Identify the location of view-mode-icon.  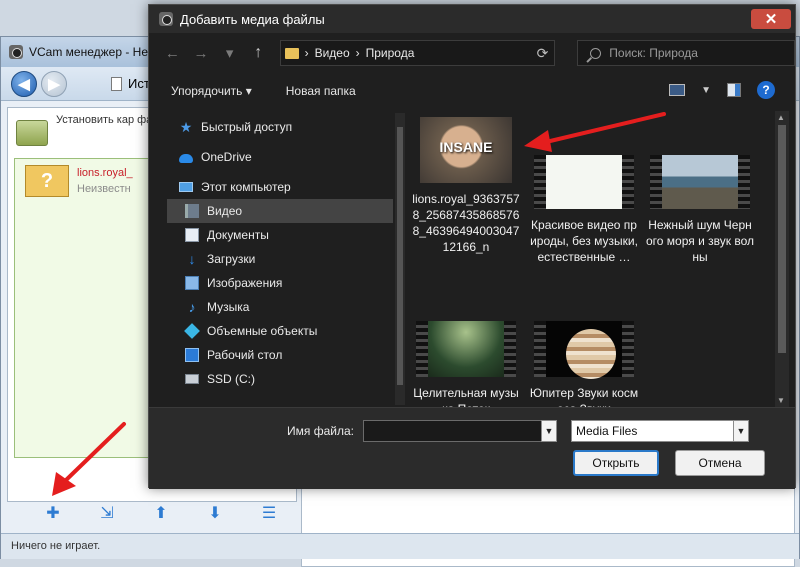
(677, 90).